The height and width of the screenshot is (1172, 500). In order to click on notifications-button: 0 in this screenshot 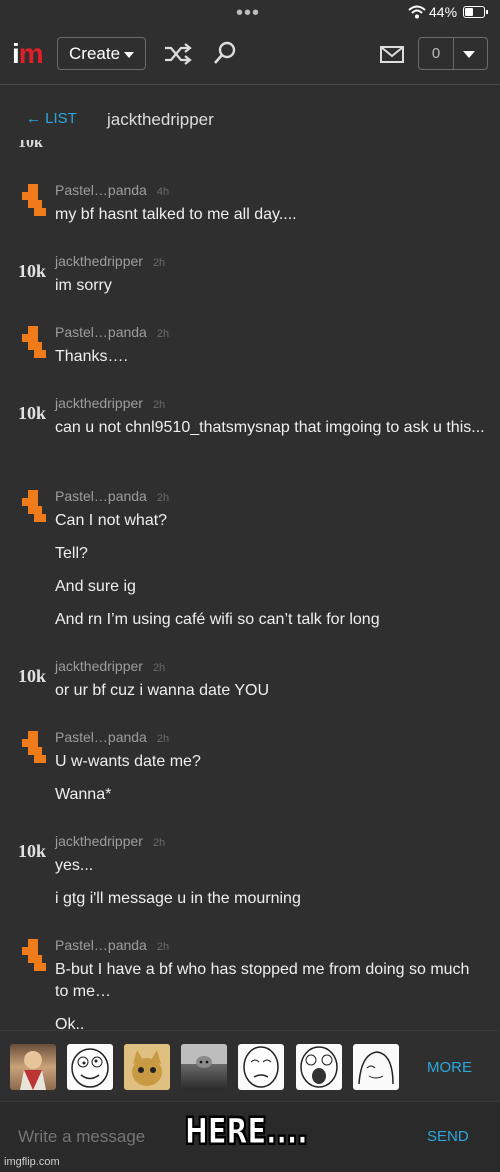, I will do `click(453, 53)`.